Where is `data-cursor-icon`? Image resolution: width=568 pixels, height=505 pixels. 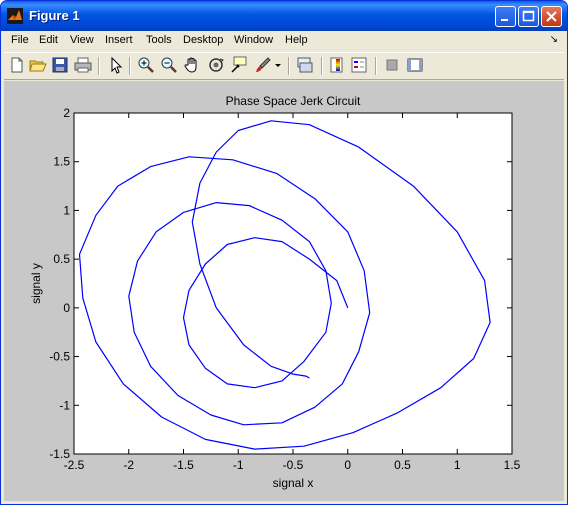
data-cursor-icon is located at coordinates (239, 65).